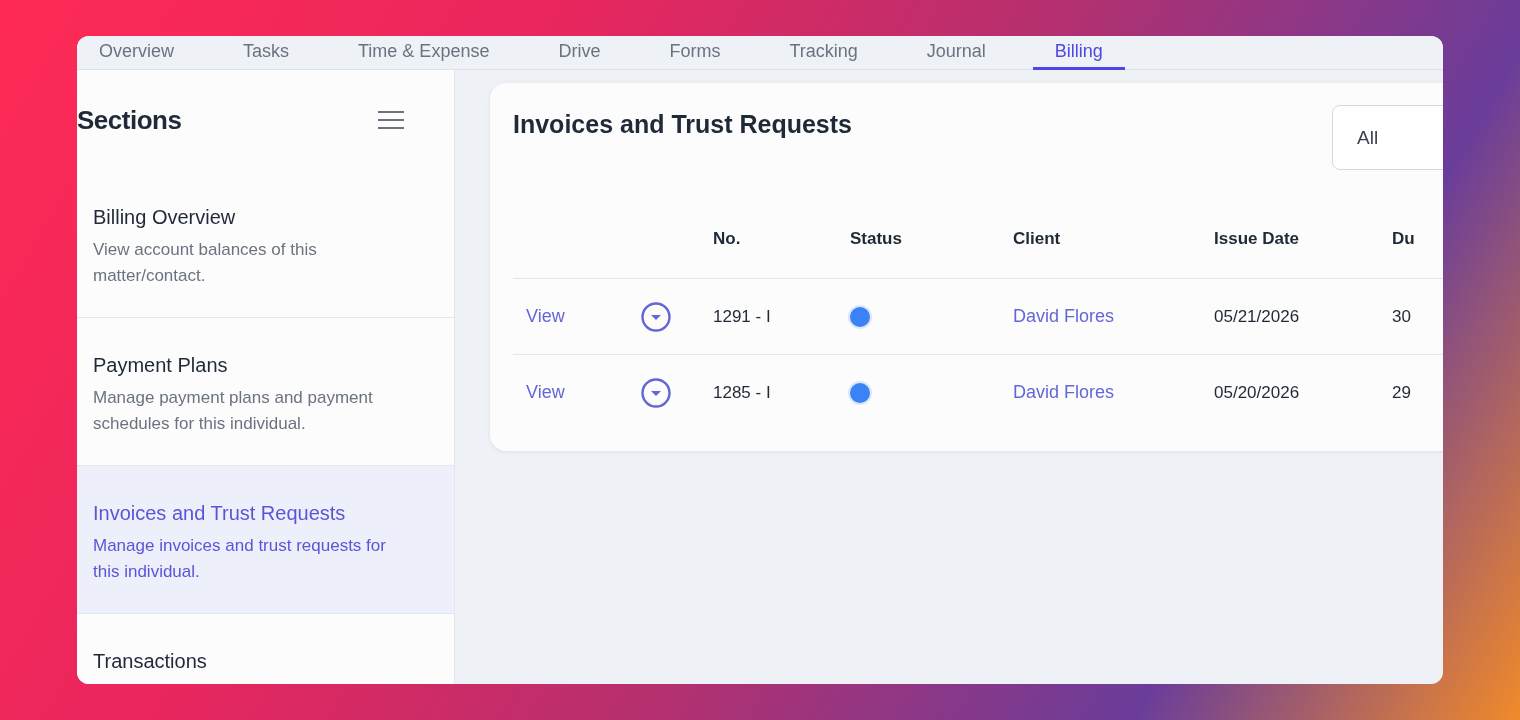  I want to click on tab: Time & Expense, so click(424, 53).